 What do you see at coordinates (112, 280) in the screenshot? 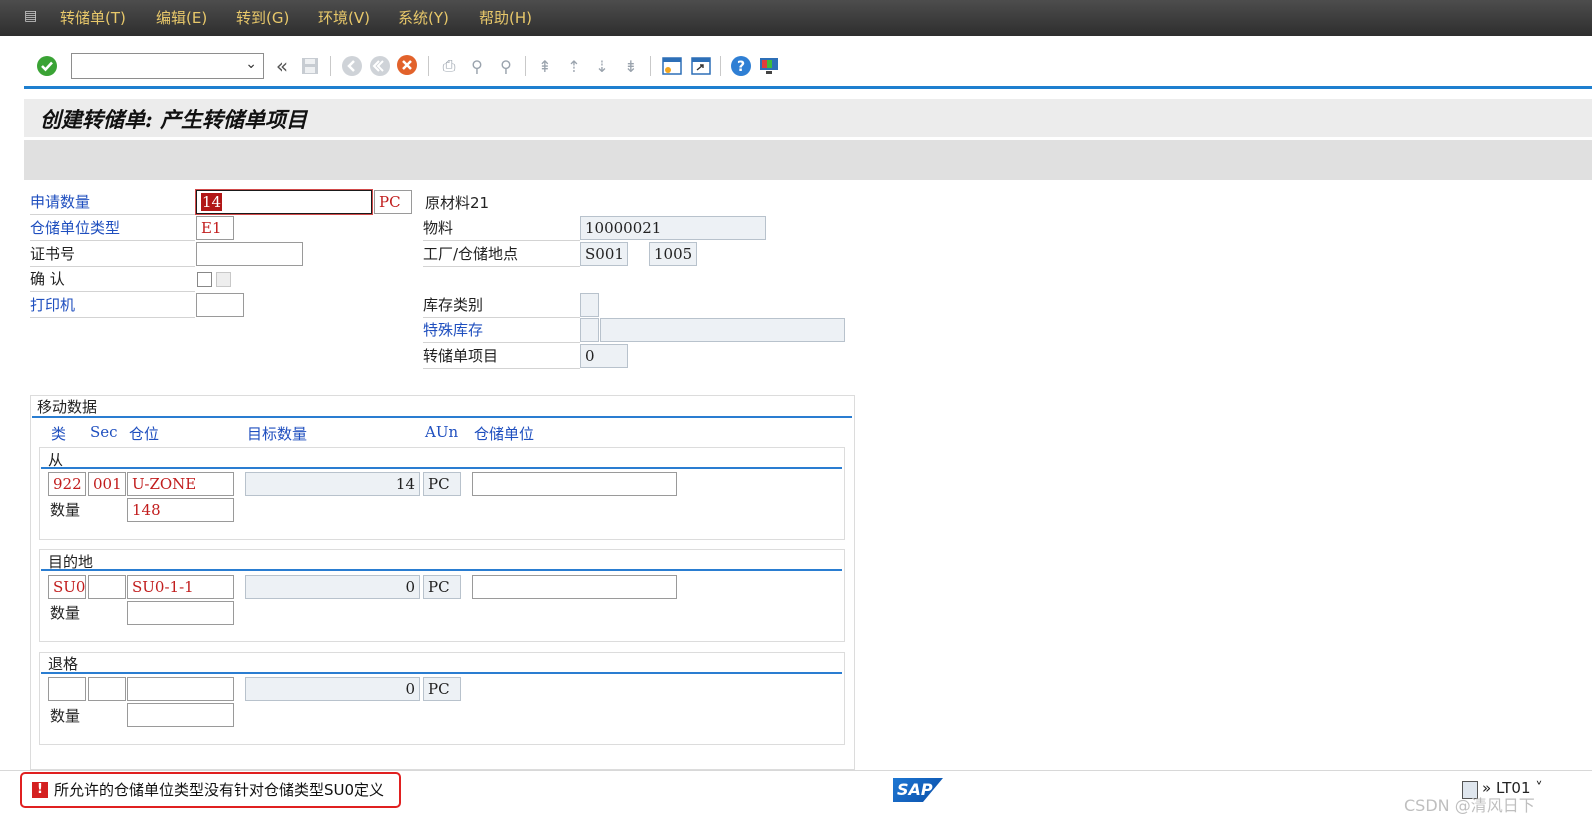
I see `confirm-label: 确 认` at bounding box center [112, 280].